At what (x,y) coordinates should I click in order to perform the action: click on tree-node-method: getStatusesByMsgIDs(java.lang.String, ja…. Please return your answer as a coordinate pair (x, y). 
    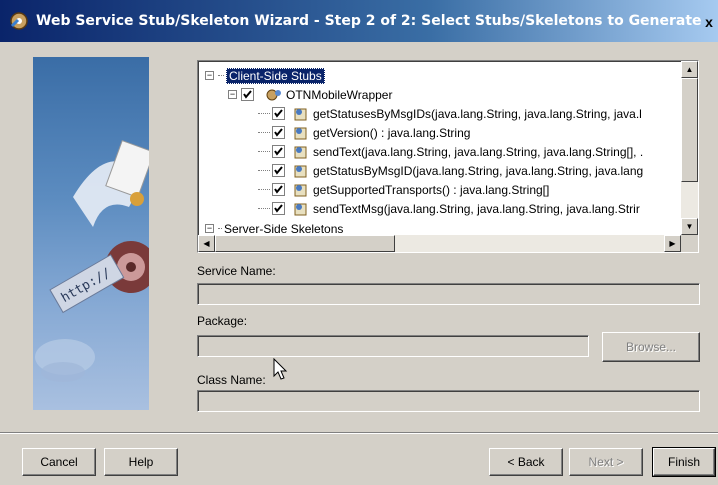
    Looking at the image, I should click on (450, 113).